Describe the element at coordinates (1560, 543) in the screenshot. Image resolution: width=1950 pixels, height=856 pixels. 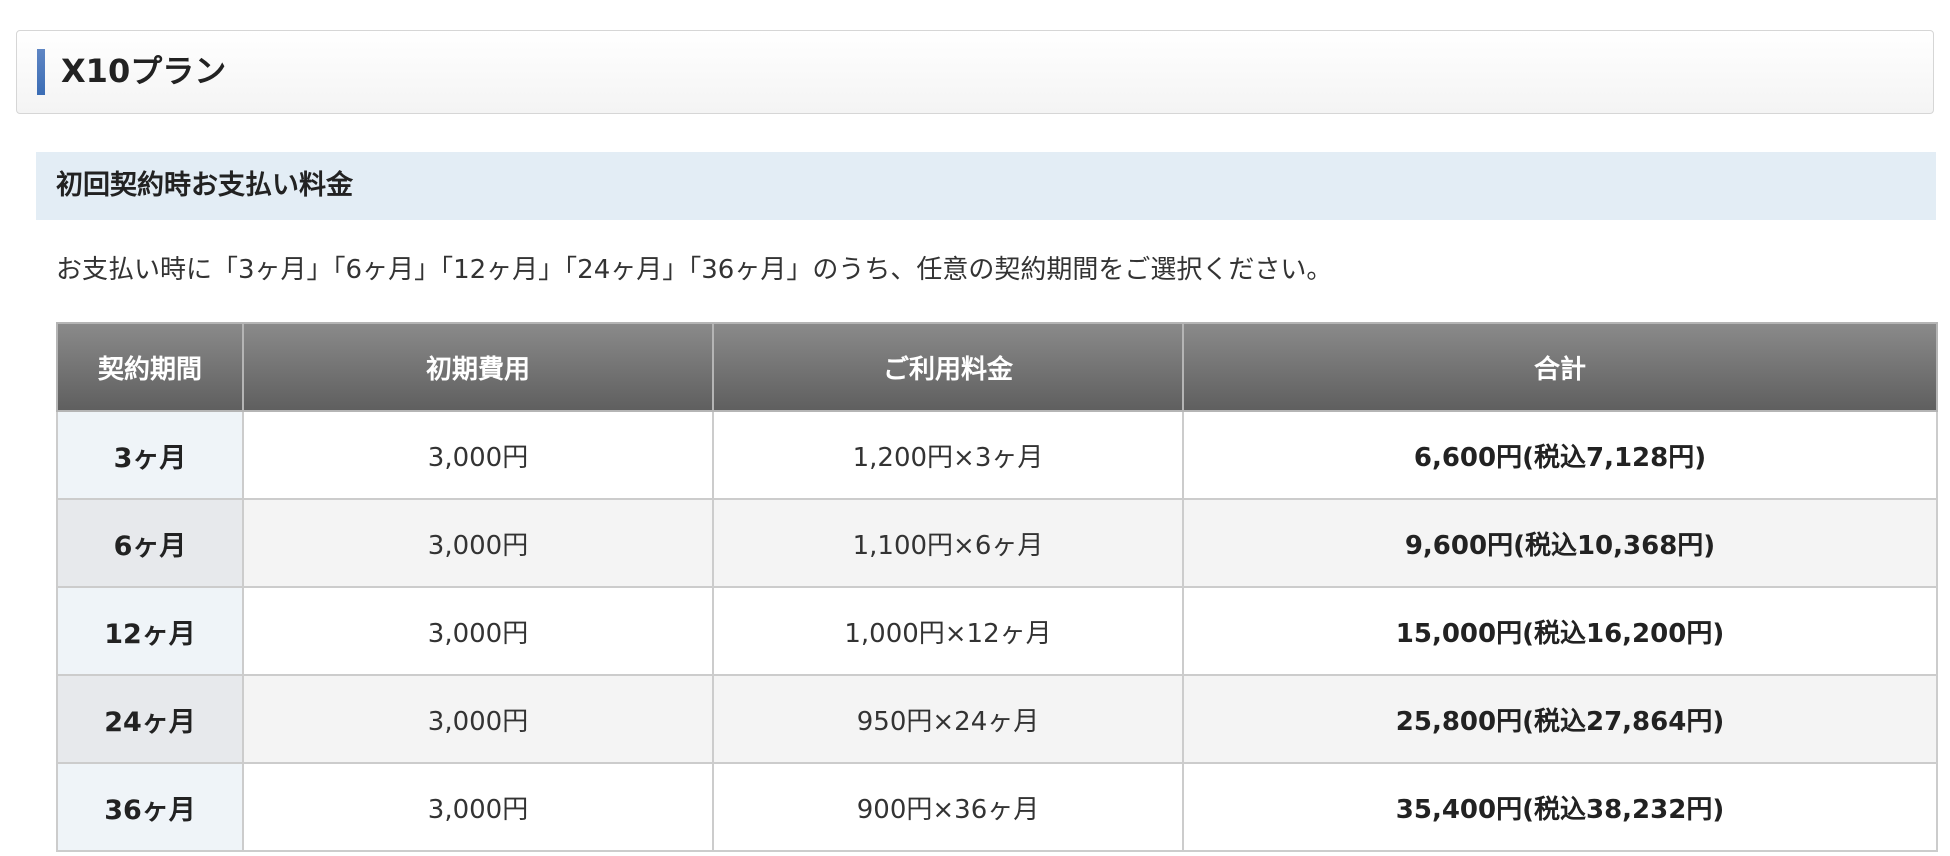
I see `total-cell: 9,600円(税込10,368円)` at that location.